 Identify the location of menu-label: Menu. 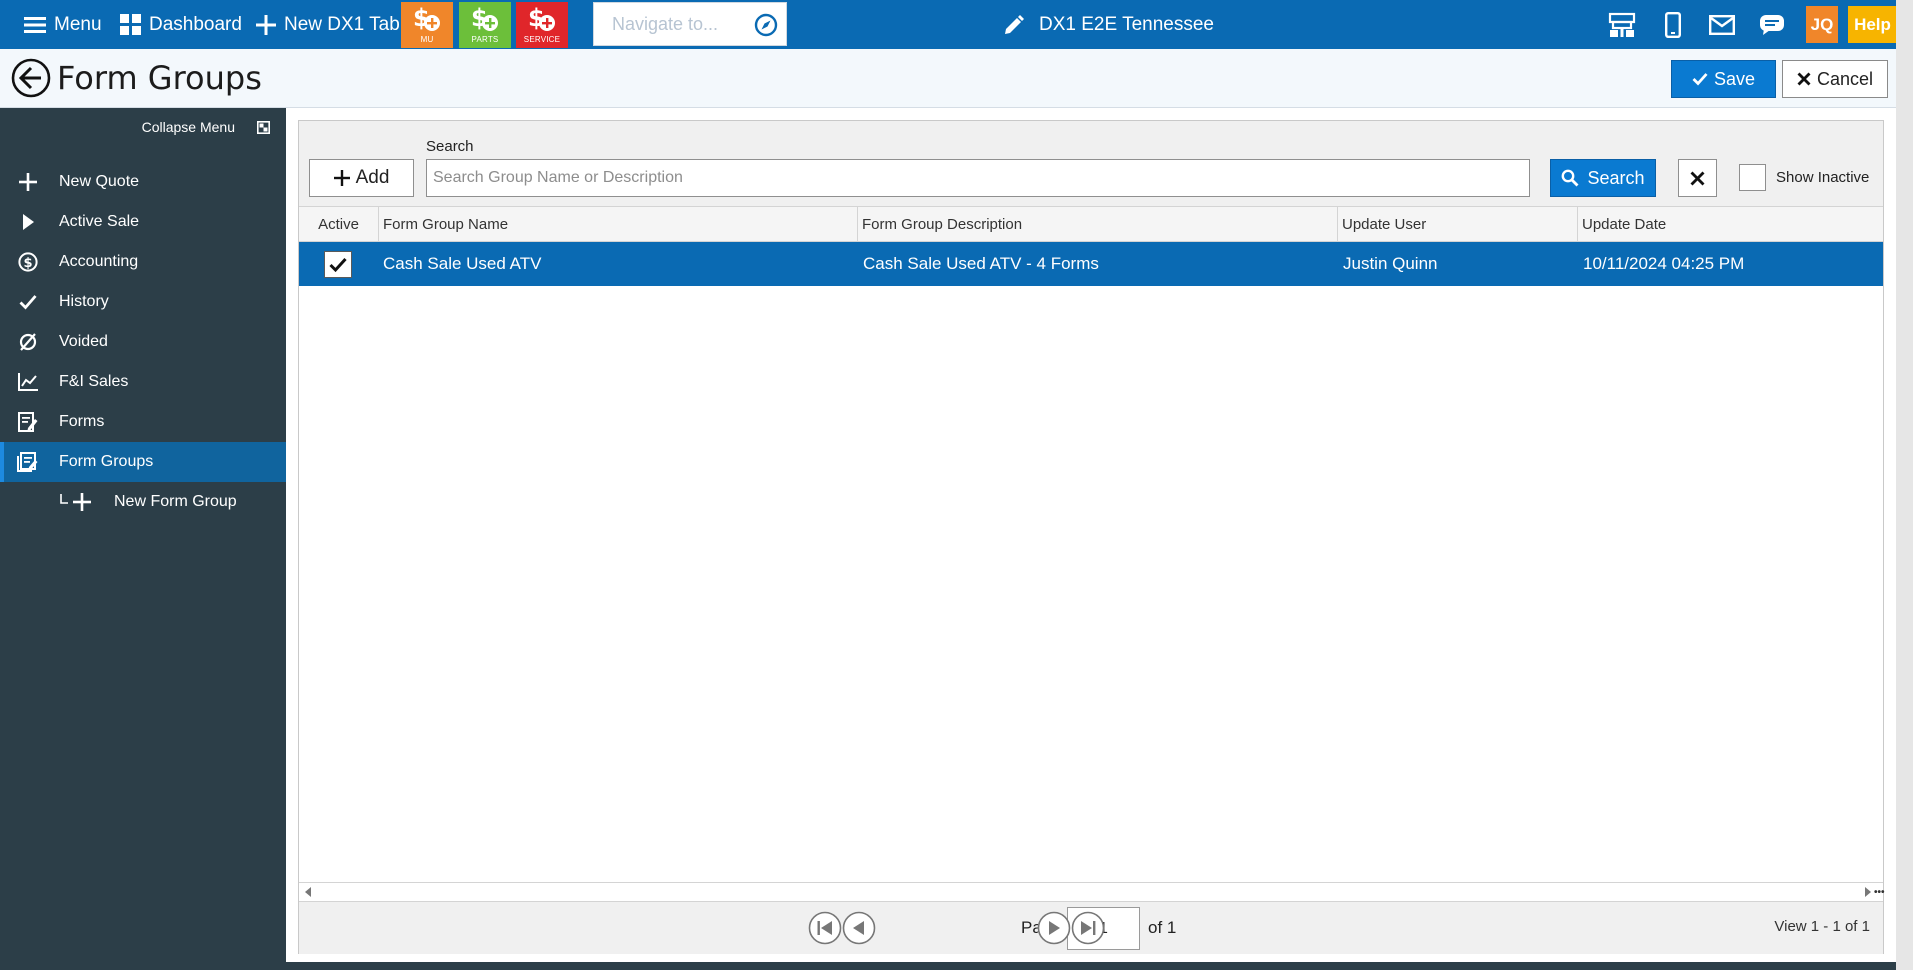
(78, 24).